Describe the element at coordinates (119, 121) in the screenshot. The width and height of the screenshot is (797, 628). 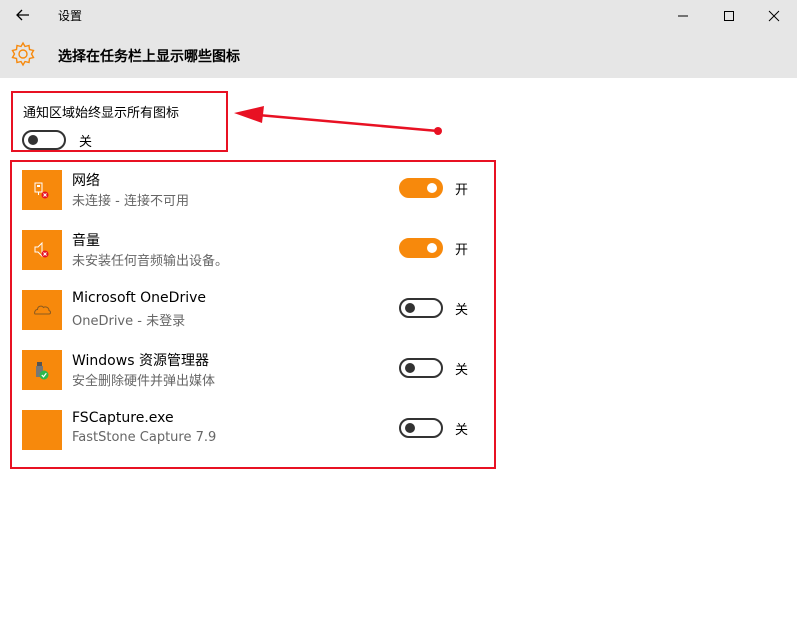
I see `always-show-section: 通知区域始终显示所有图标 关` at that location.